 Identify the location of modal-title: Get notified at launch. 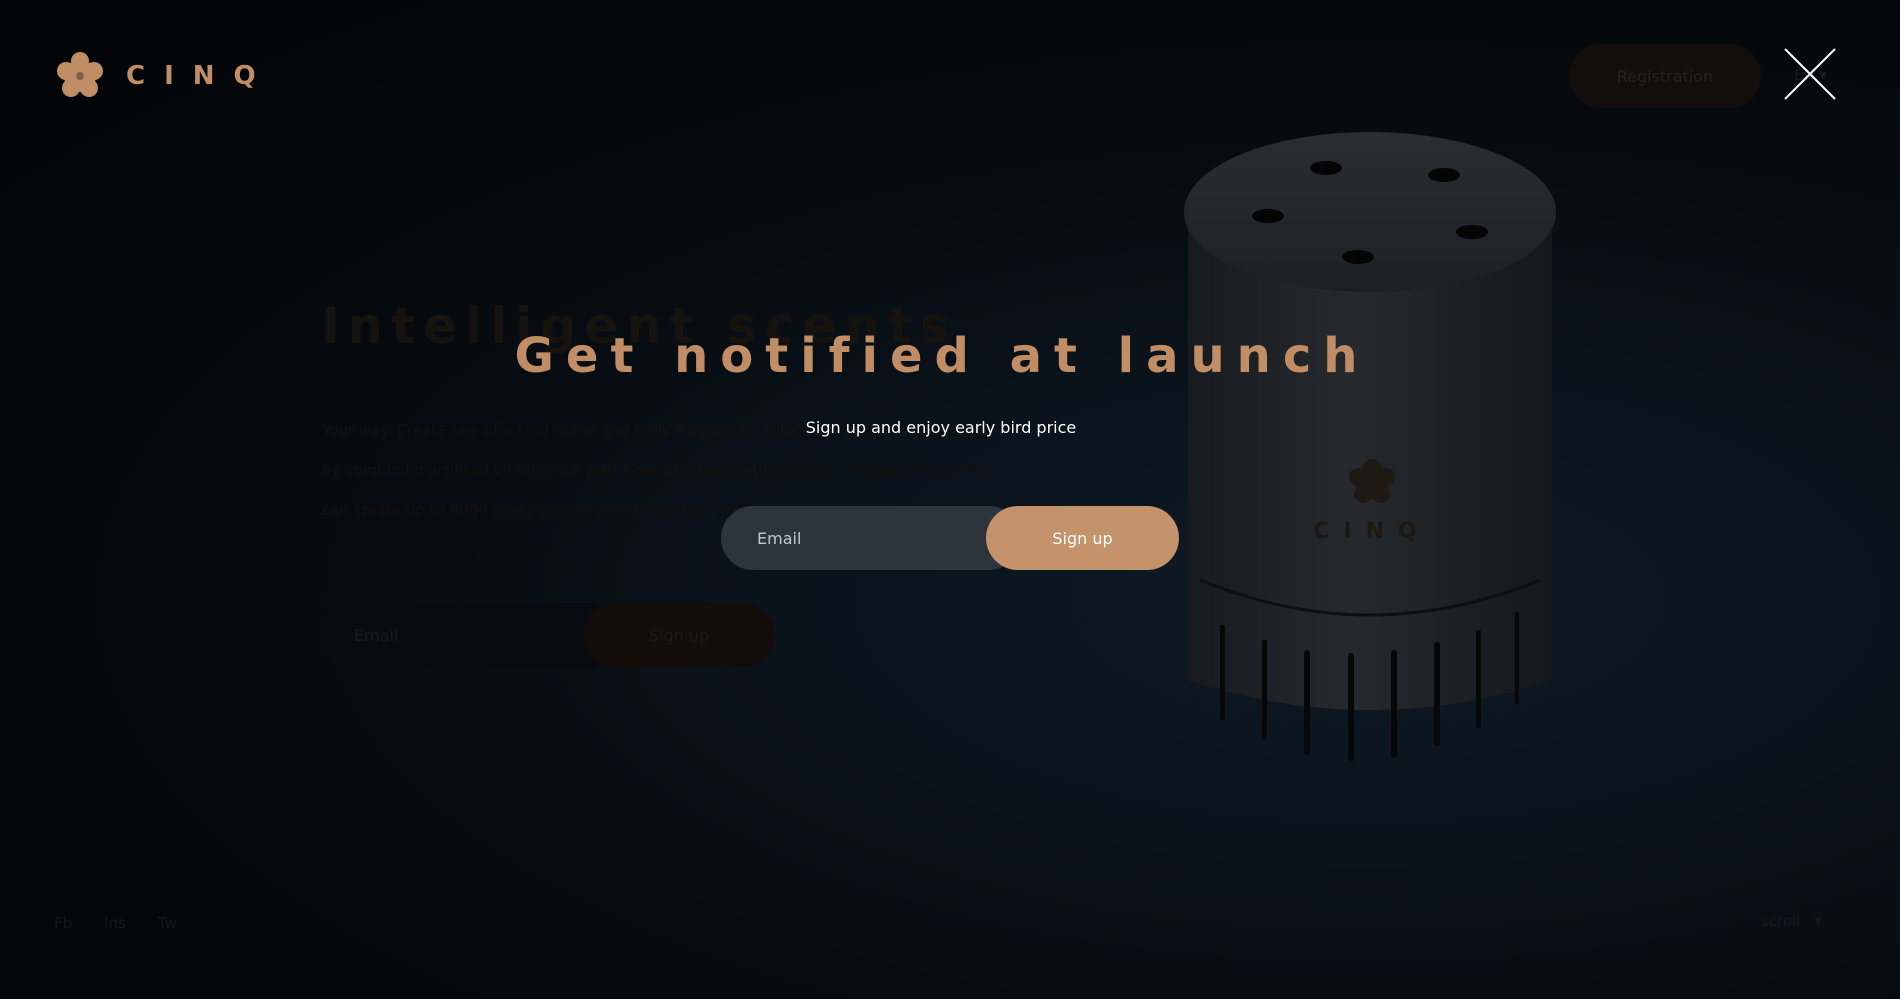
(942, 356).